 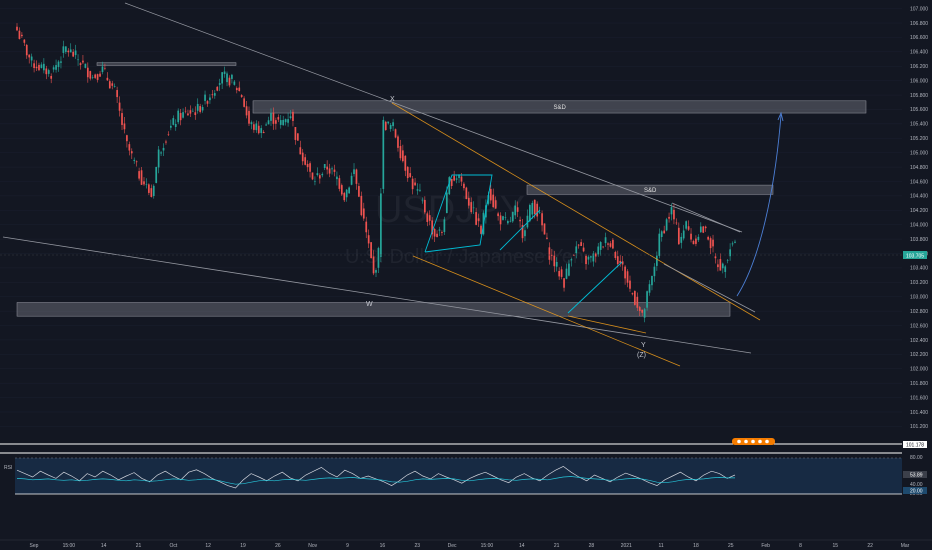 What do you see at coordinates (626, 546) in the screenshot?
I see `time-tick-label: 2021` at bounding box center [626, 546].